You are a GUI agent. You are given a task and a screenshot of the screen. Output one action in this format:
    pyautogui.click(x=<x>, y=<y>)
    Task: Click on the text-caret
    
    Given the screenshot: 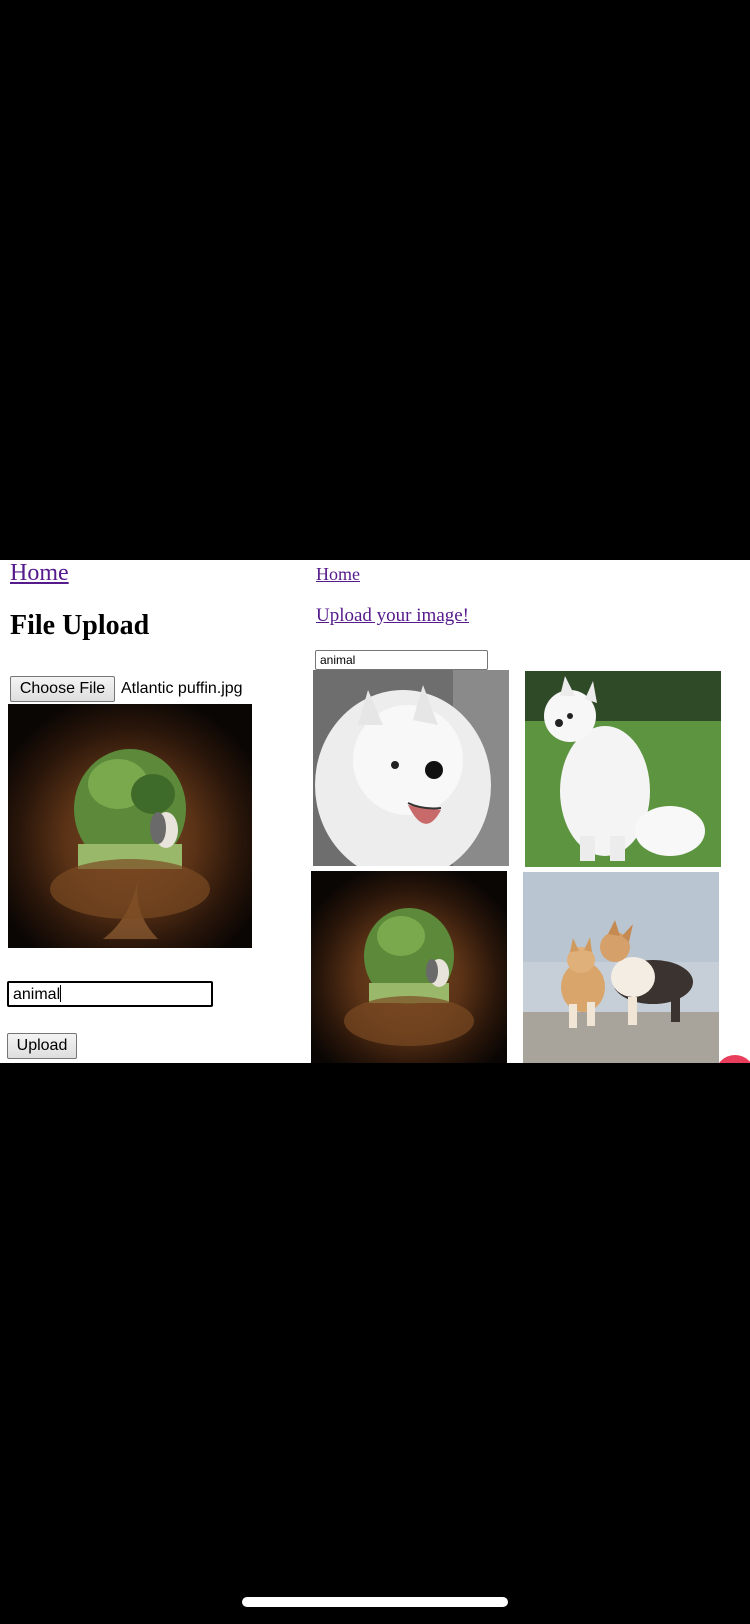 What is the action you would take?
    pyautogui.click(x=61, y=993)
    